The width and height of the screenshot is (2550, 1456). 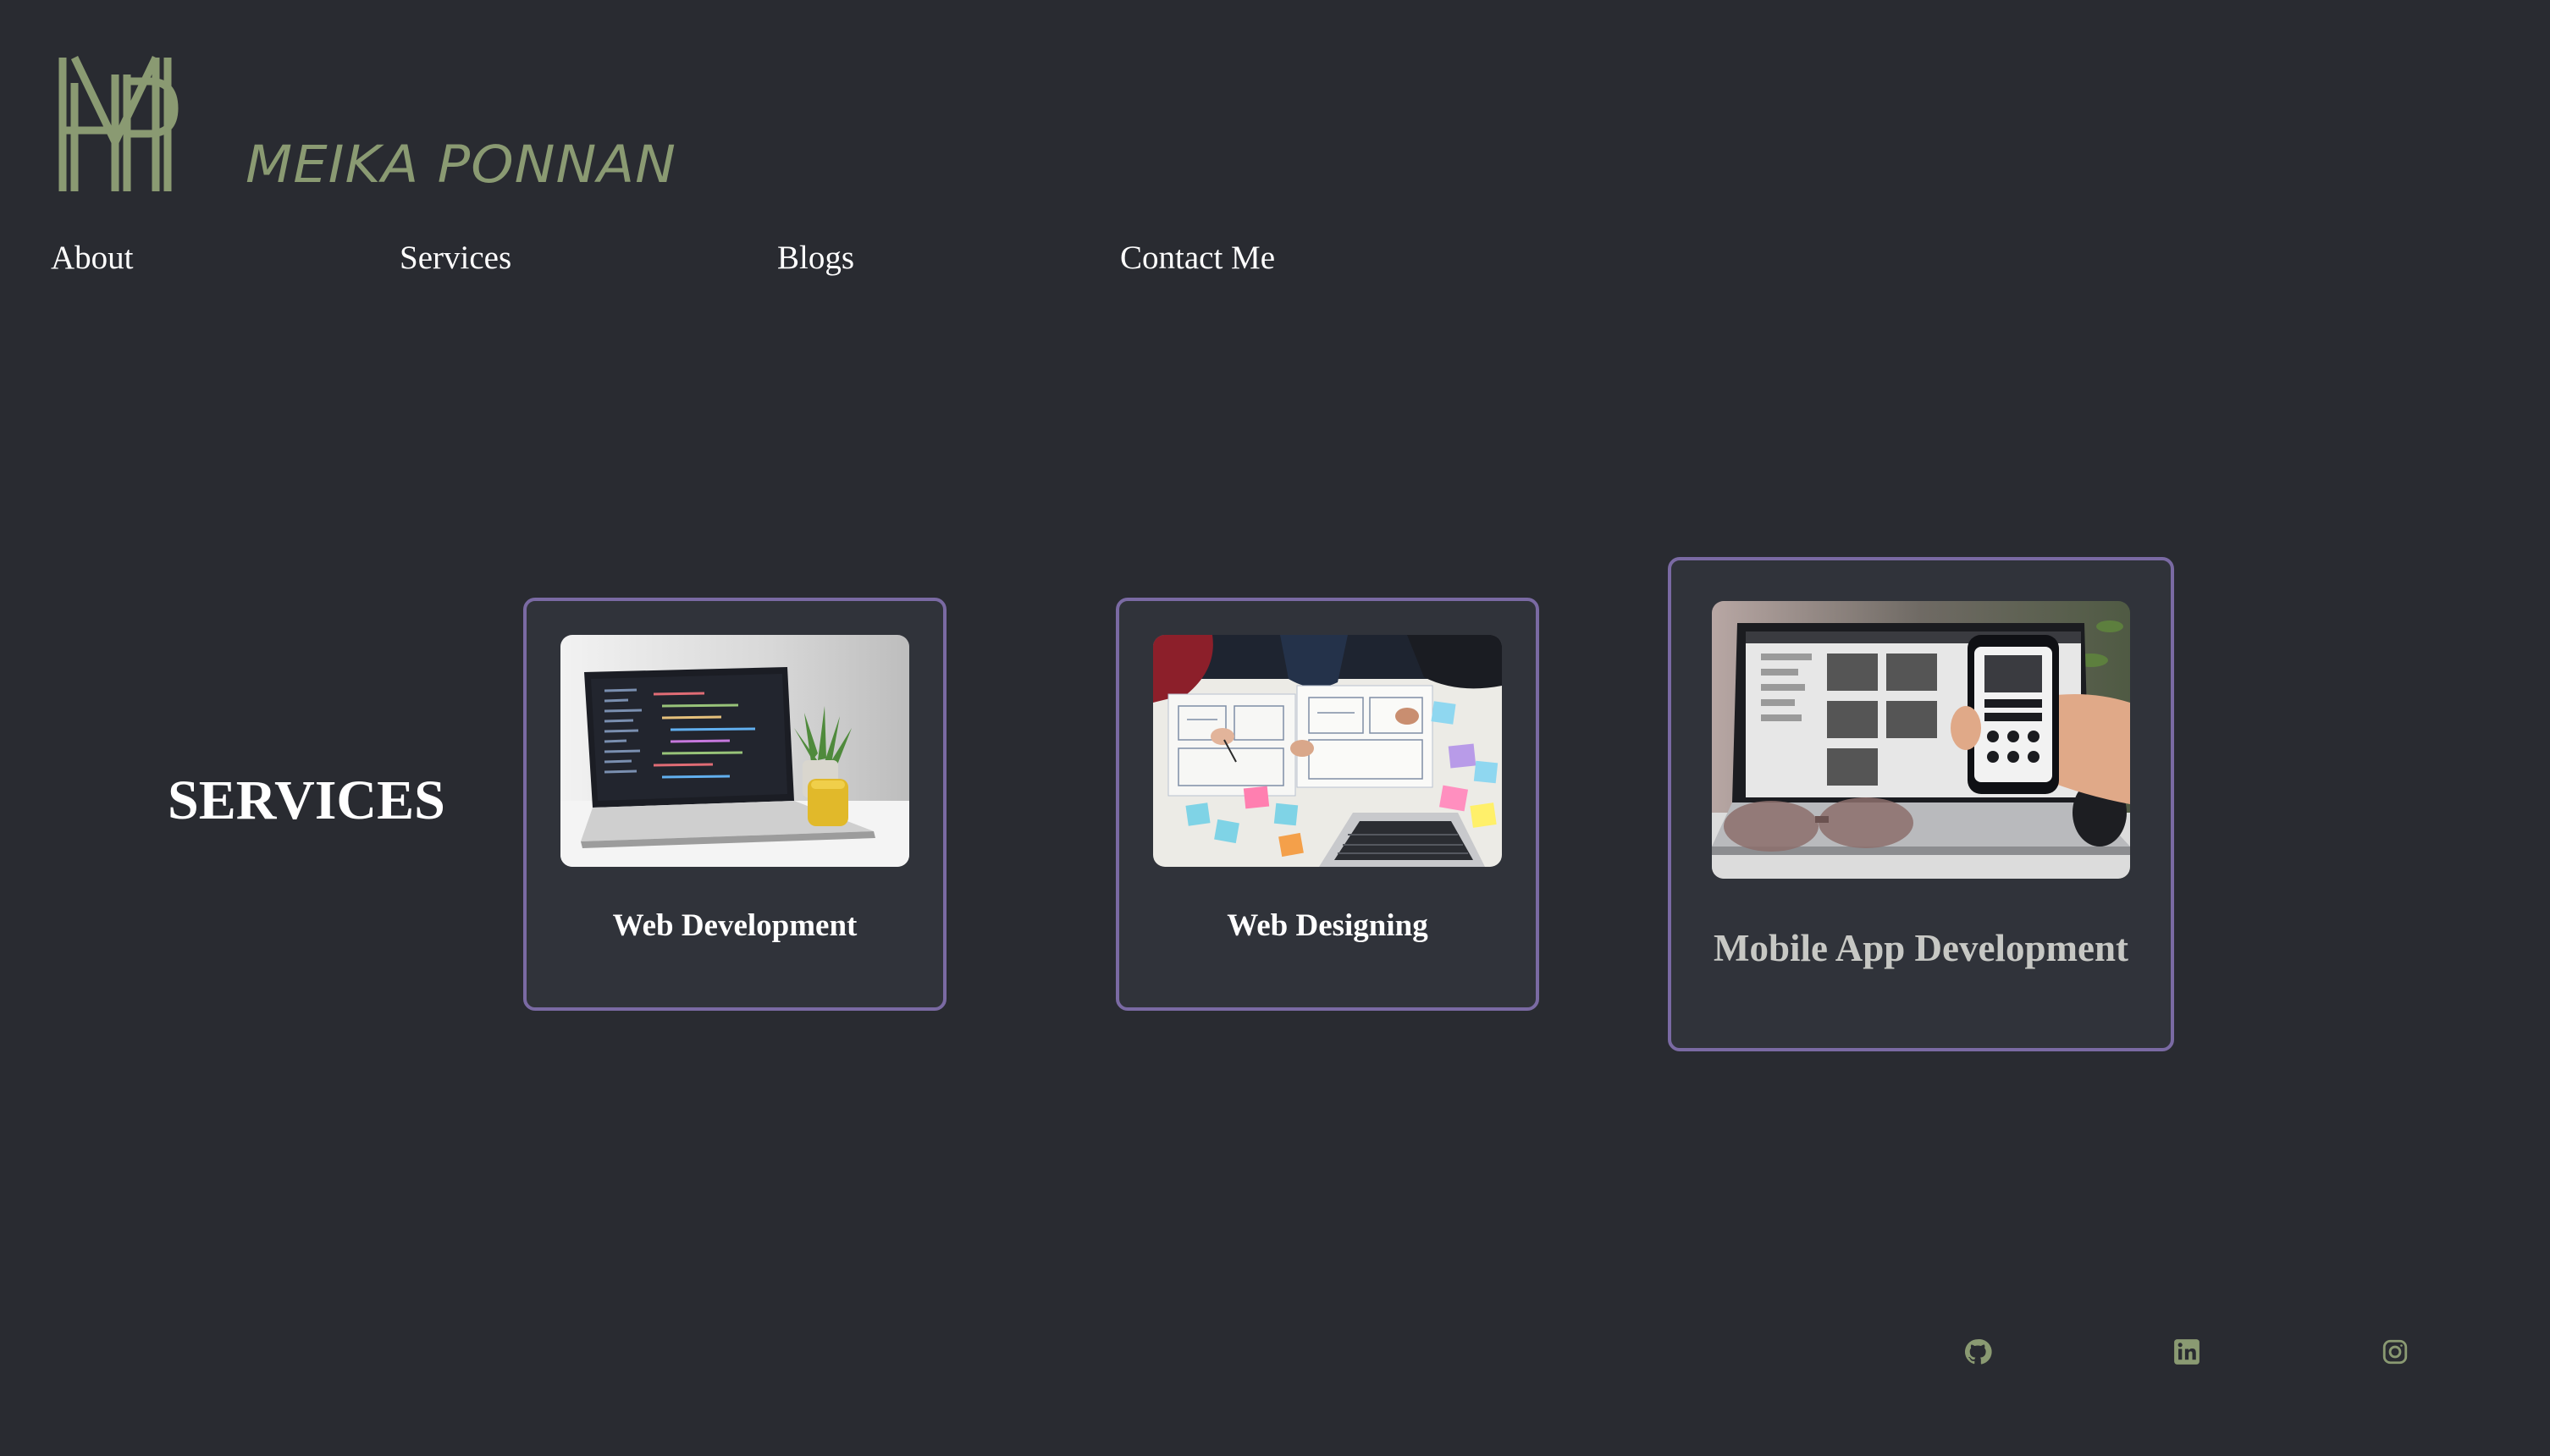 What do you see at coordinates (734, 751) in the screenshot?
I see `laptop-code-photo` at bounding box center [734, 751].